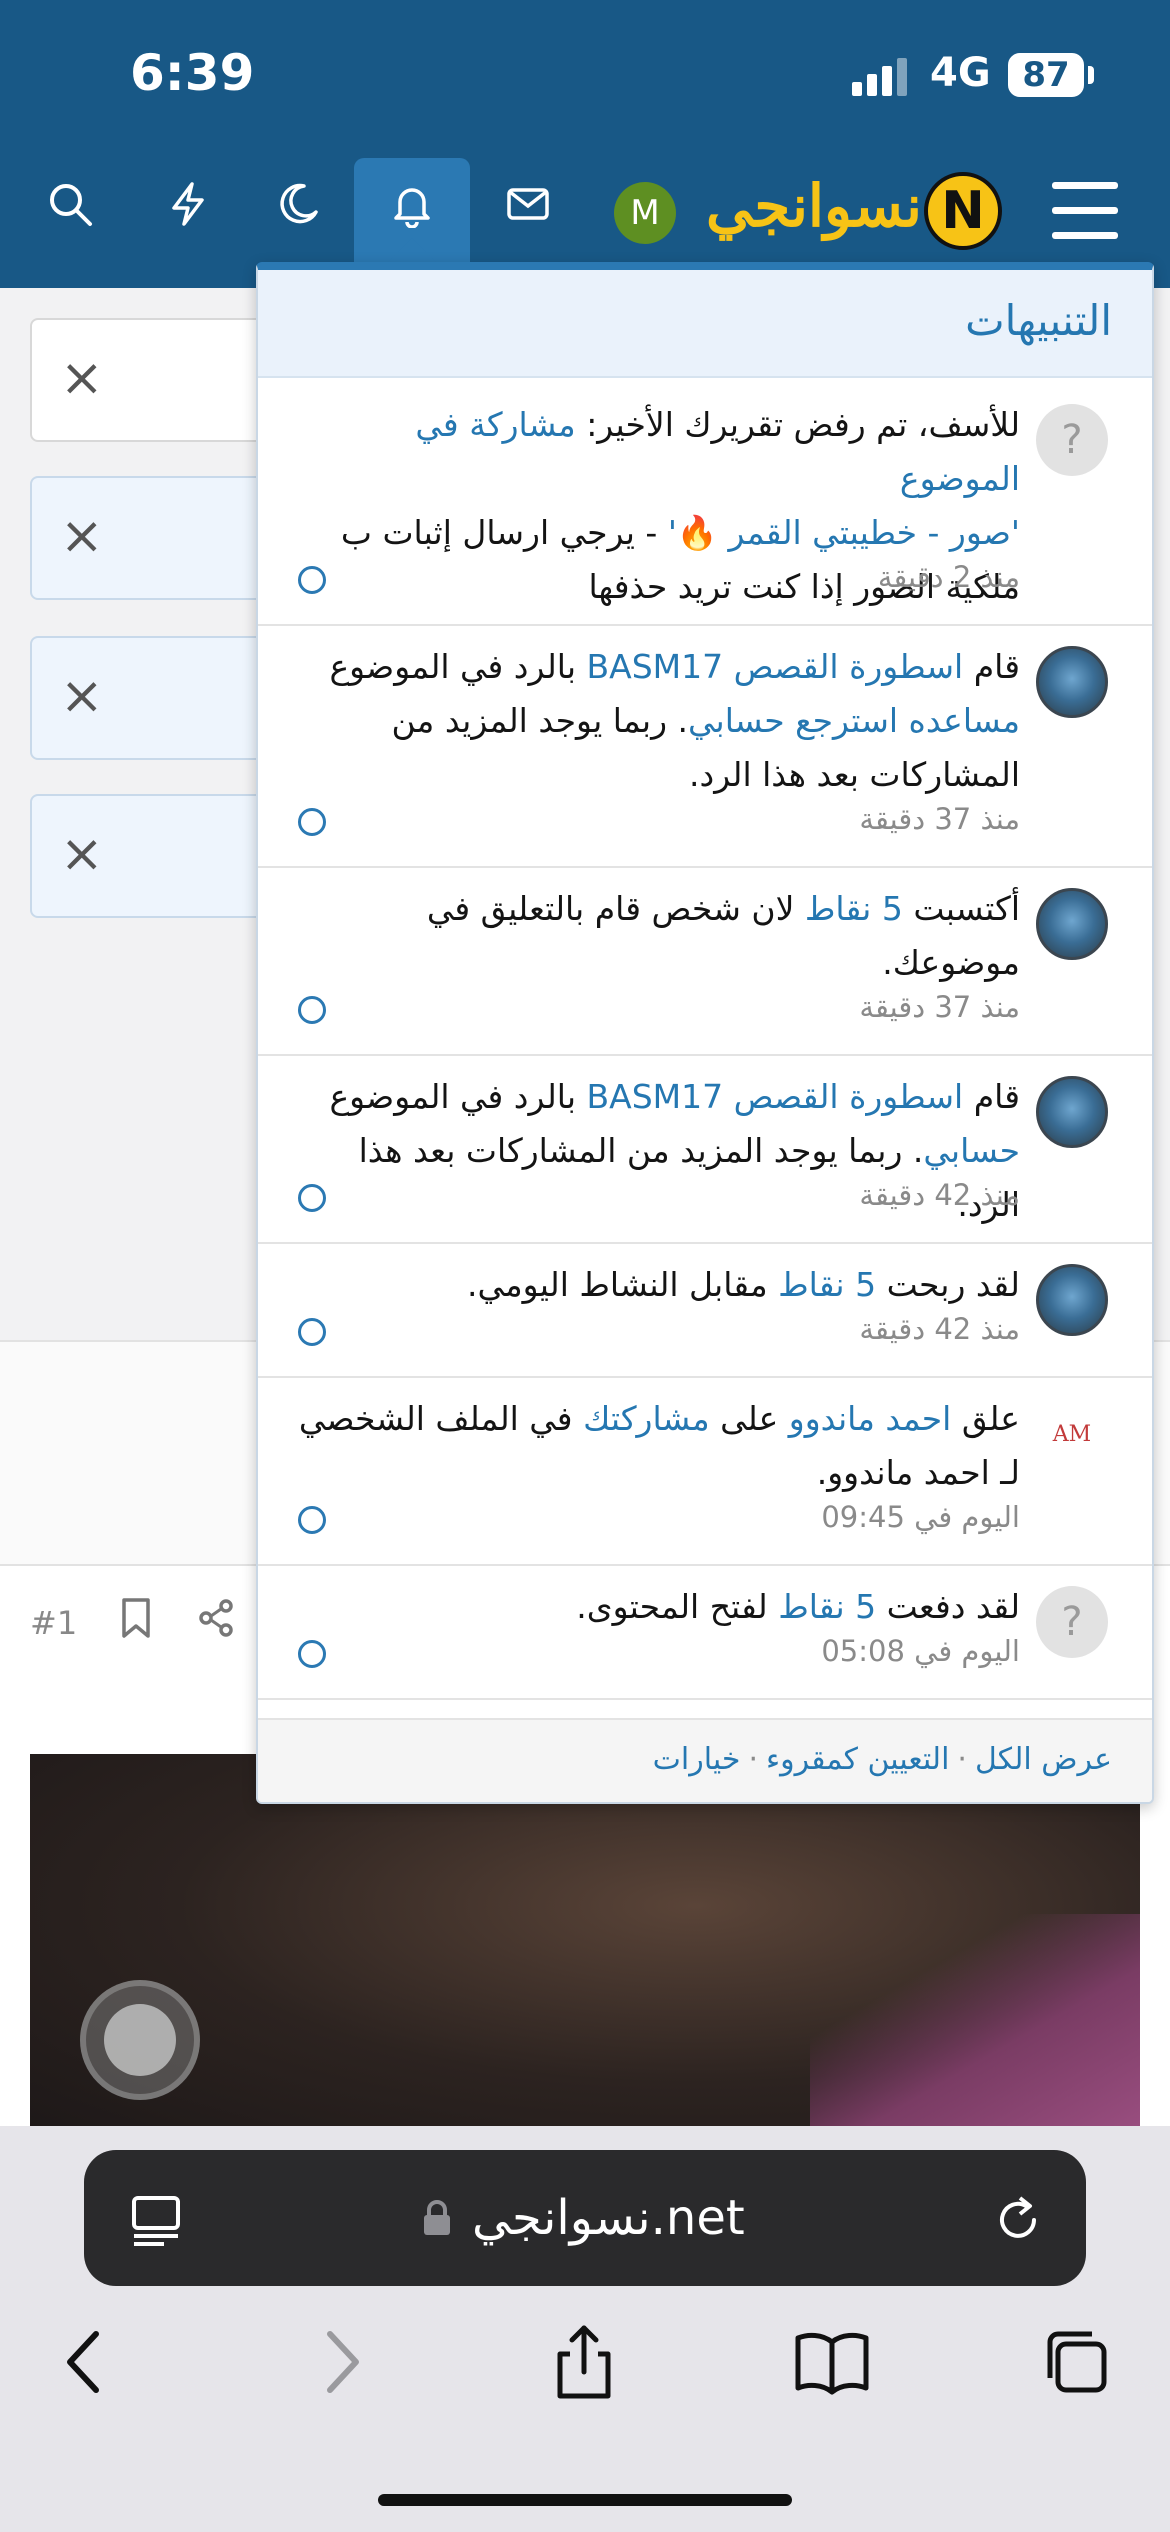 This screenshot has height=2532, width=1170. I want to click on notification-text-part: المشاركات بعد هذا الرد., so click(854, 774).